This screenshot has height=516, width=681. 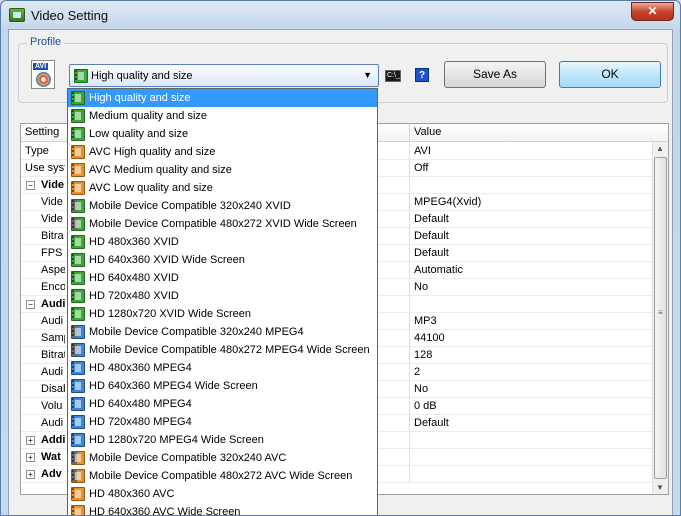 I want to click on dropdown-item: AVC Low quality and size, so click(x=222, y=188).